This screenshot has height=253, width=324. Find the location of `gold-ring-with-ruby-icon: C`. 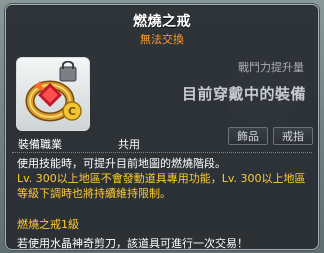

gold-ring-with-ruby-icon: C is located at coordinates (53, 91).